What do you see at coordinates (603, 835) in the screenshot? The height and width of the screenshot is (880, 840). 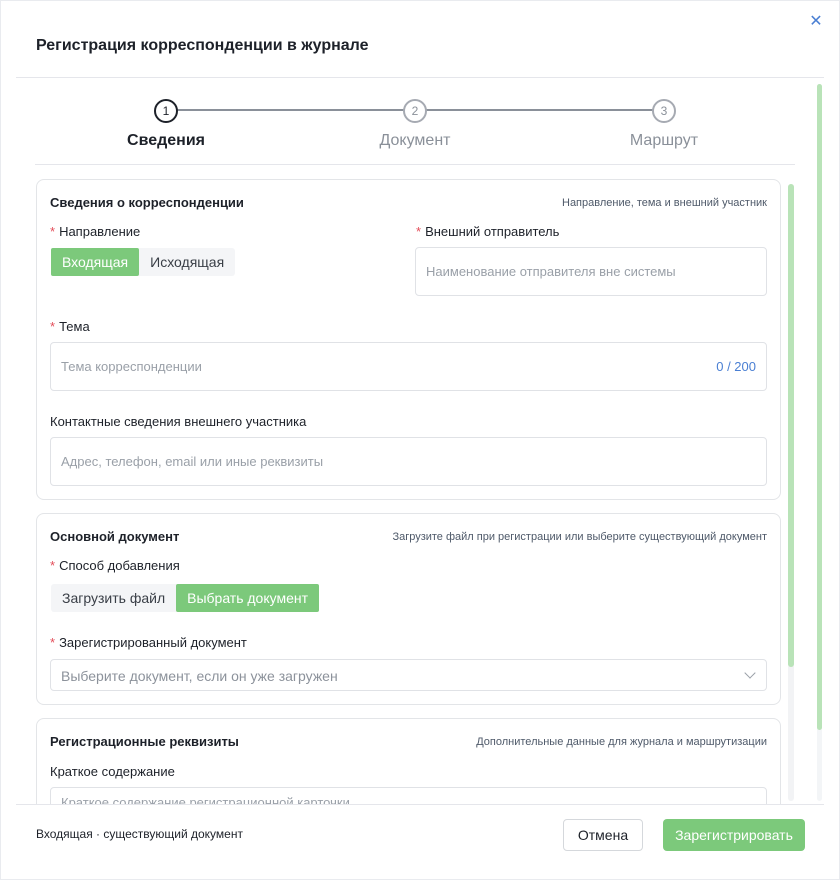 I see `cancel-button: Отмена` at bounding box center [603, 835].